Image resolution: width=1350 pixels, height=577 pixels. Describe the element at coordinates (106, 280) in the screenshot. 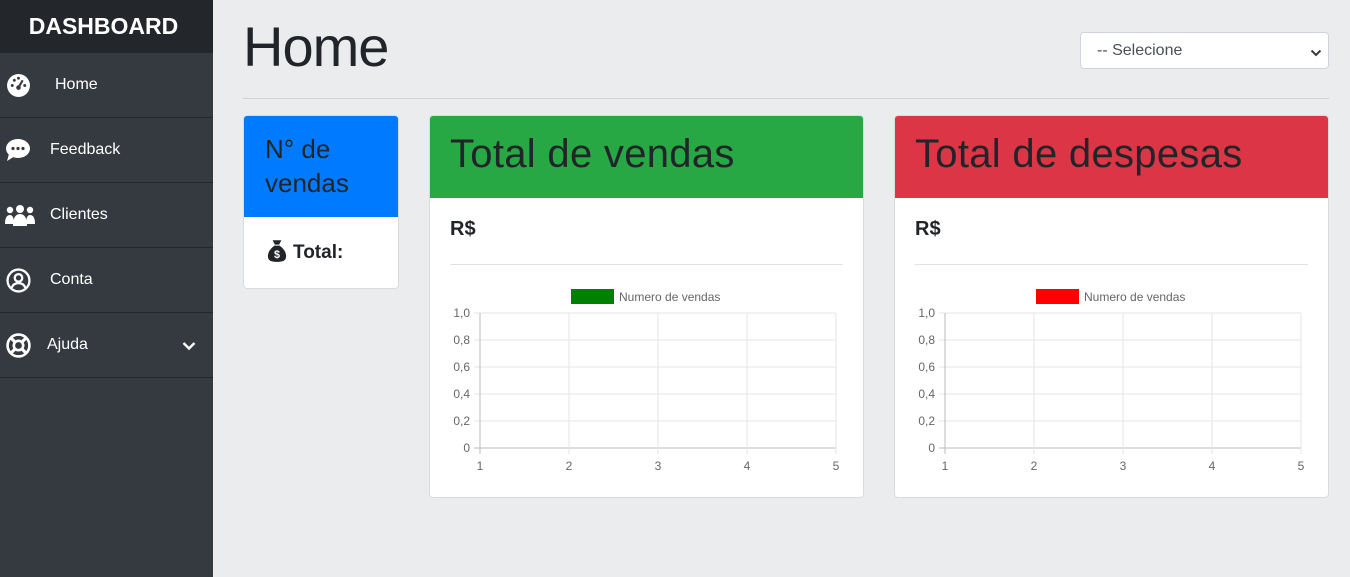

I see `sidebar-item-conta: Conta` at that location.